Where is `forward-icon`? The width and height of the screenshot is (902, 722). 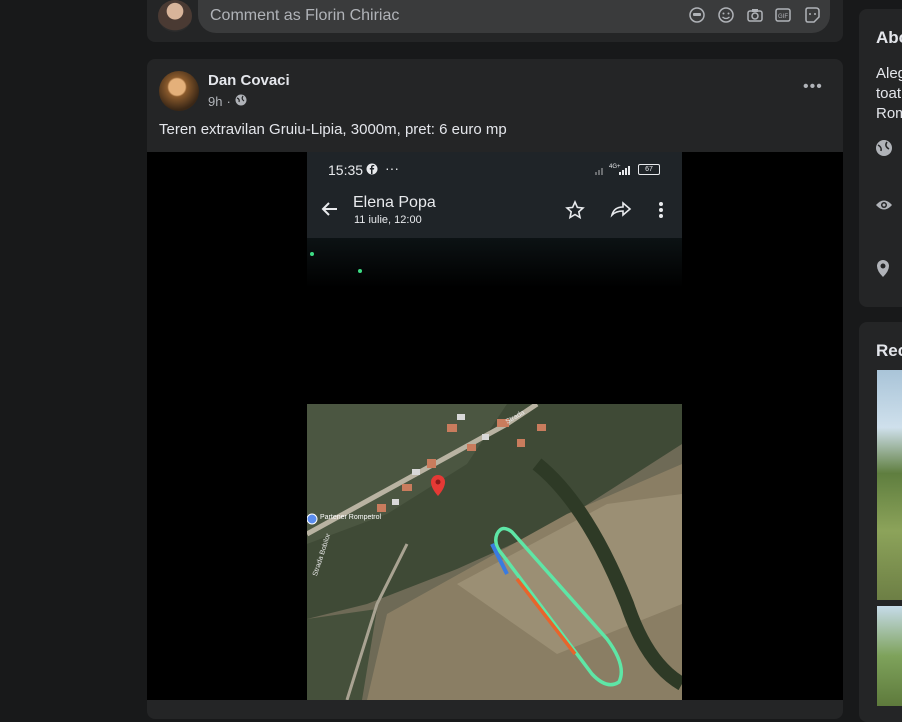
forward-icon is located at coordinates (621, 212).